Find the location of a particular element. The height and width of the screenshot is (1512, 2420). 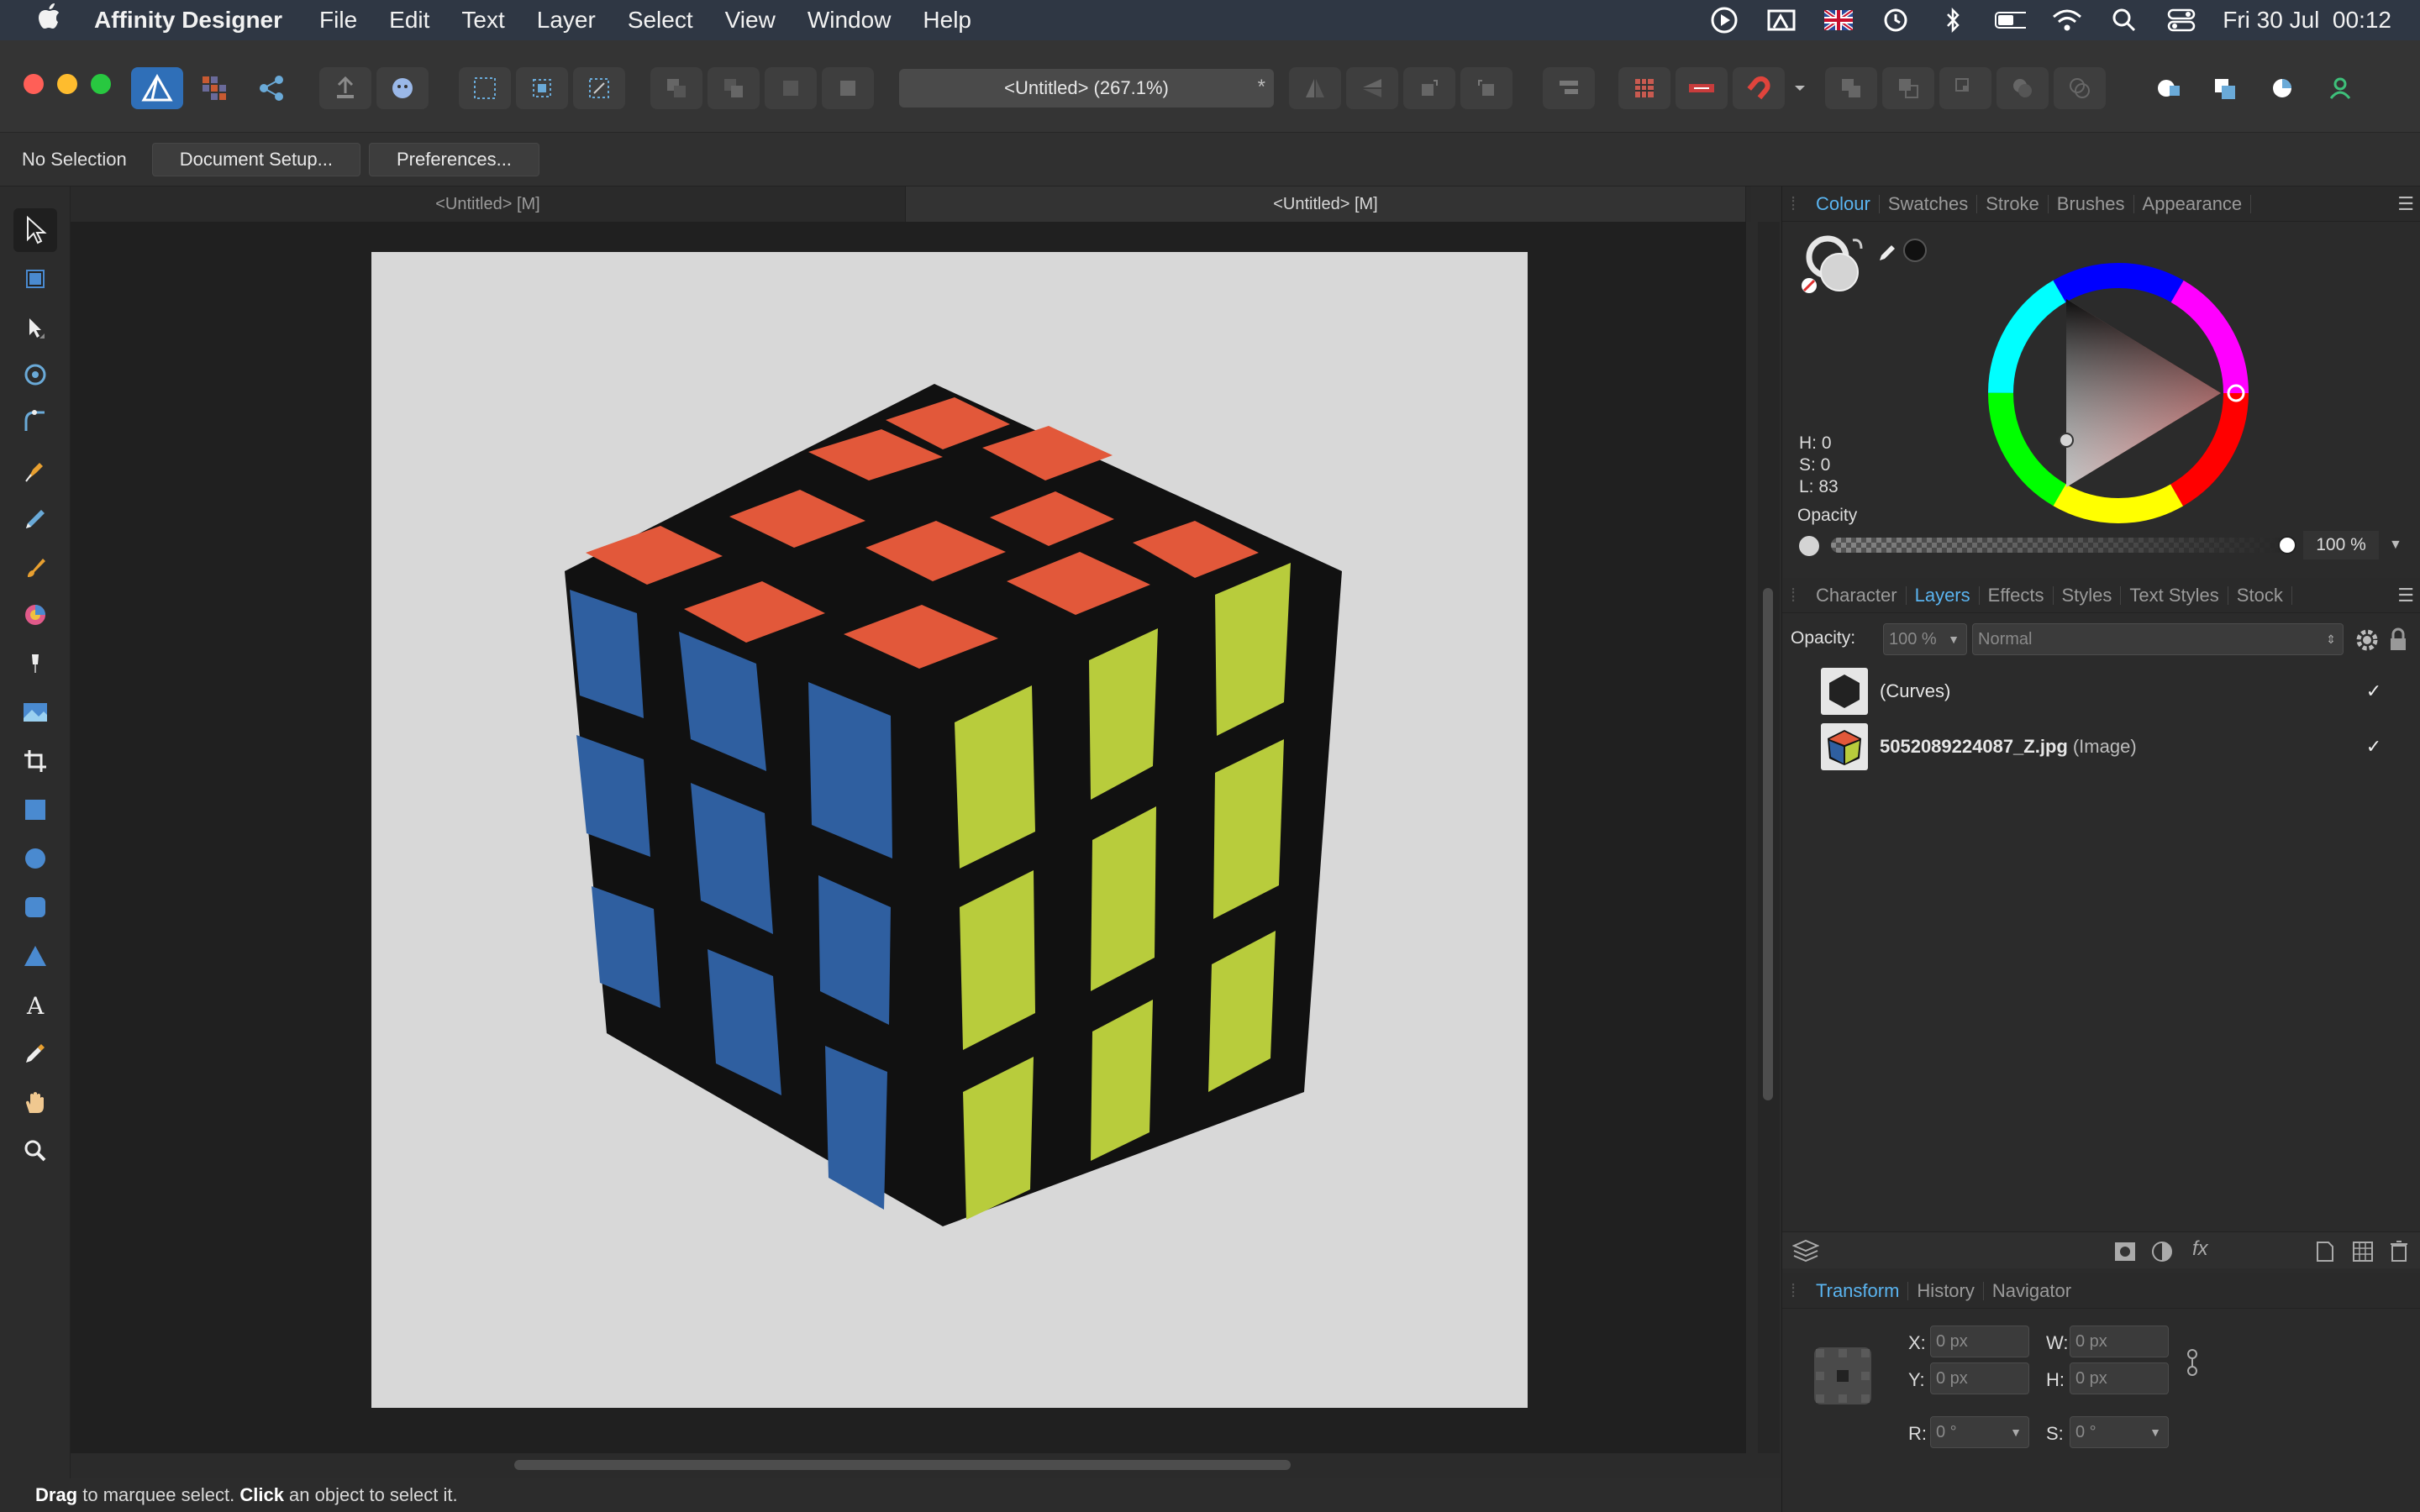

colour-wheel is located at coordinates (2118, 393).